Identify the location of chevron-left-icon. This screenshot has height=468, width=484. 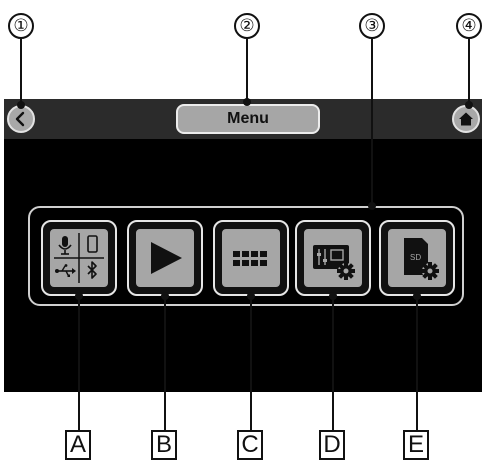
(20, 119).